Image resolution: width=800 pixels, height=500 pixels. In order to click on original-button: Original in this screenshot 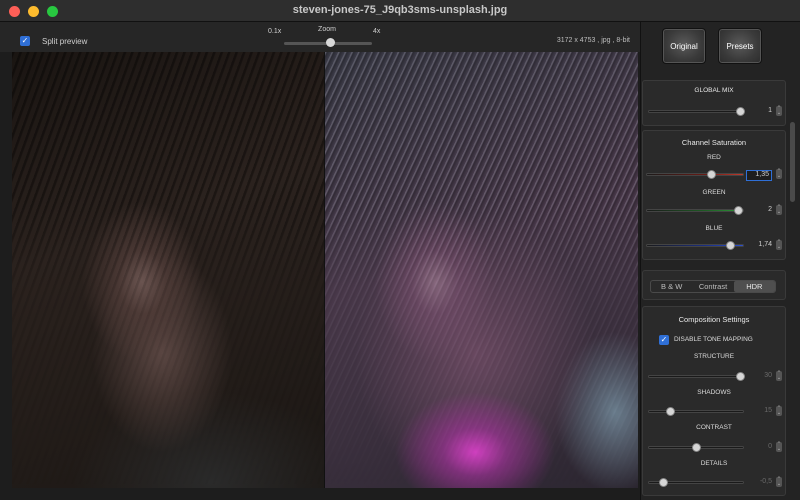, I will do `click(684, 46)`.